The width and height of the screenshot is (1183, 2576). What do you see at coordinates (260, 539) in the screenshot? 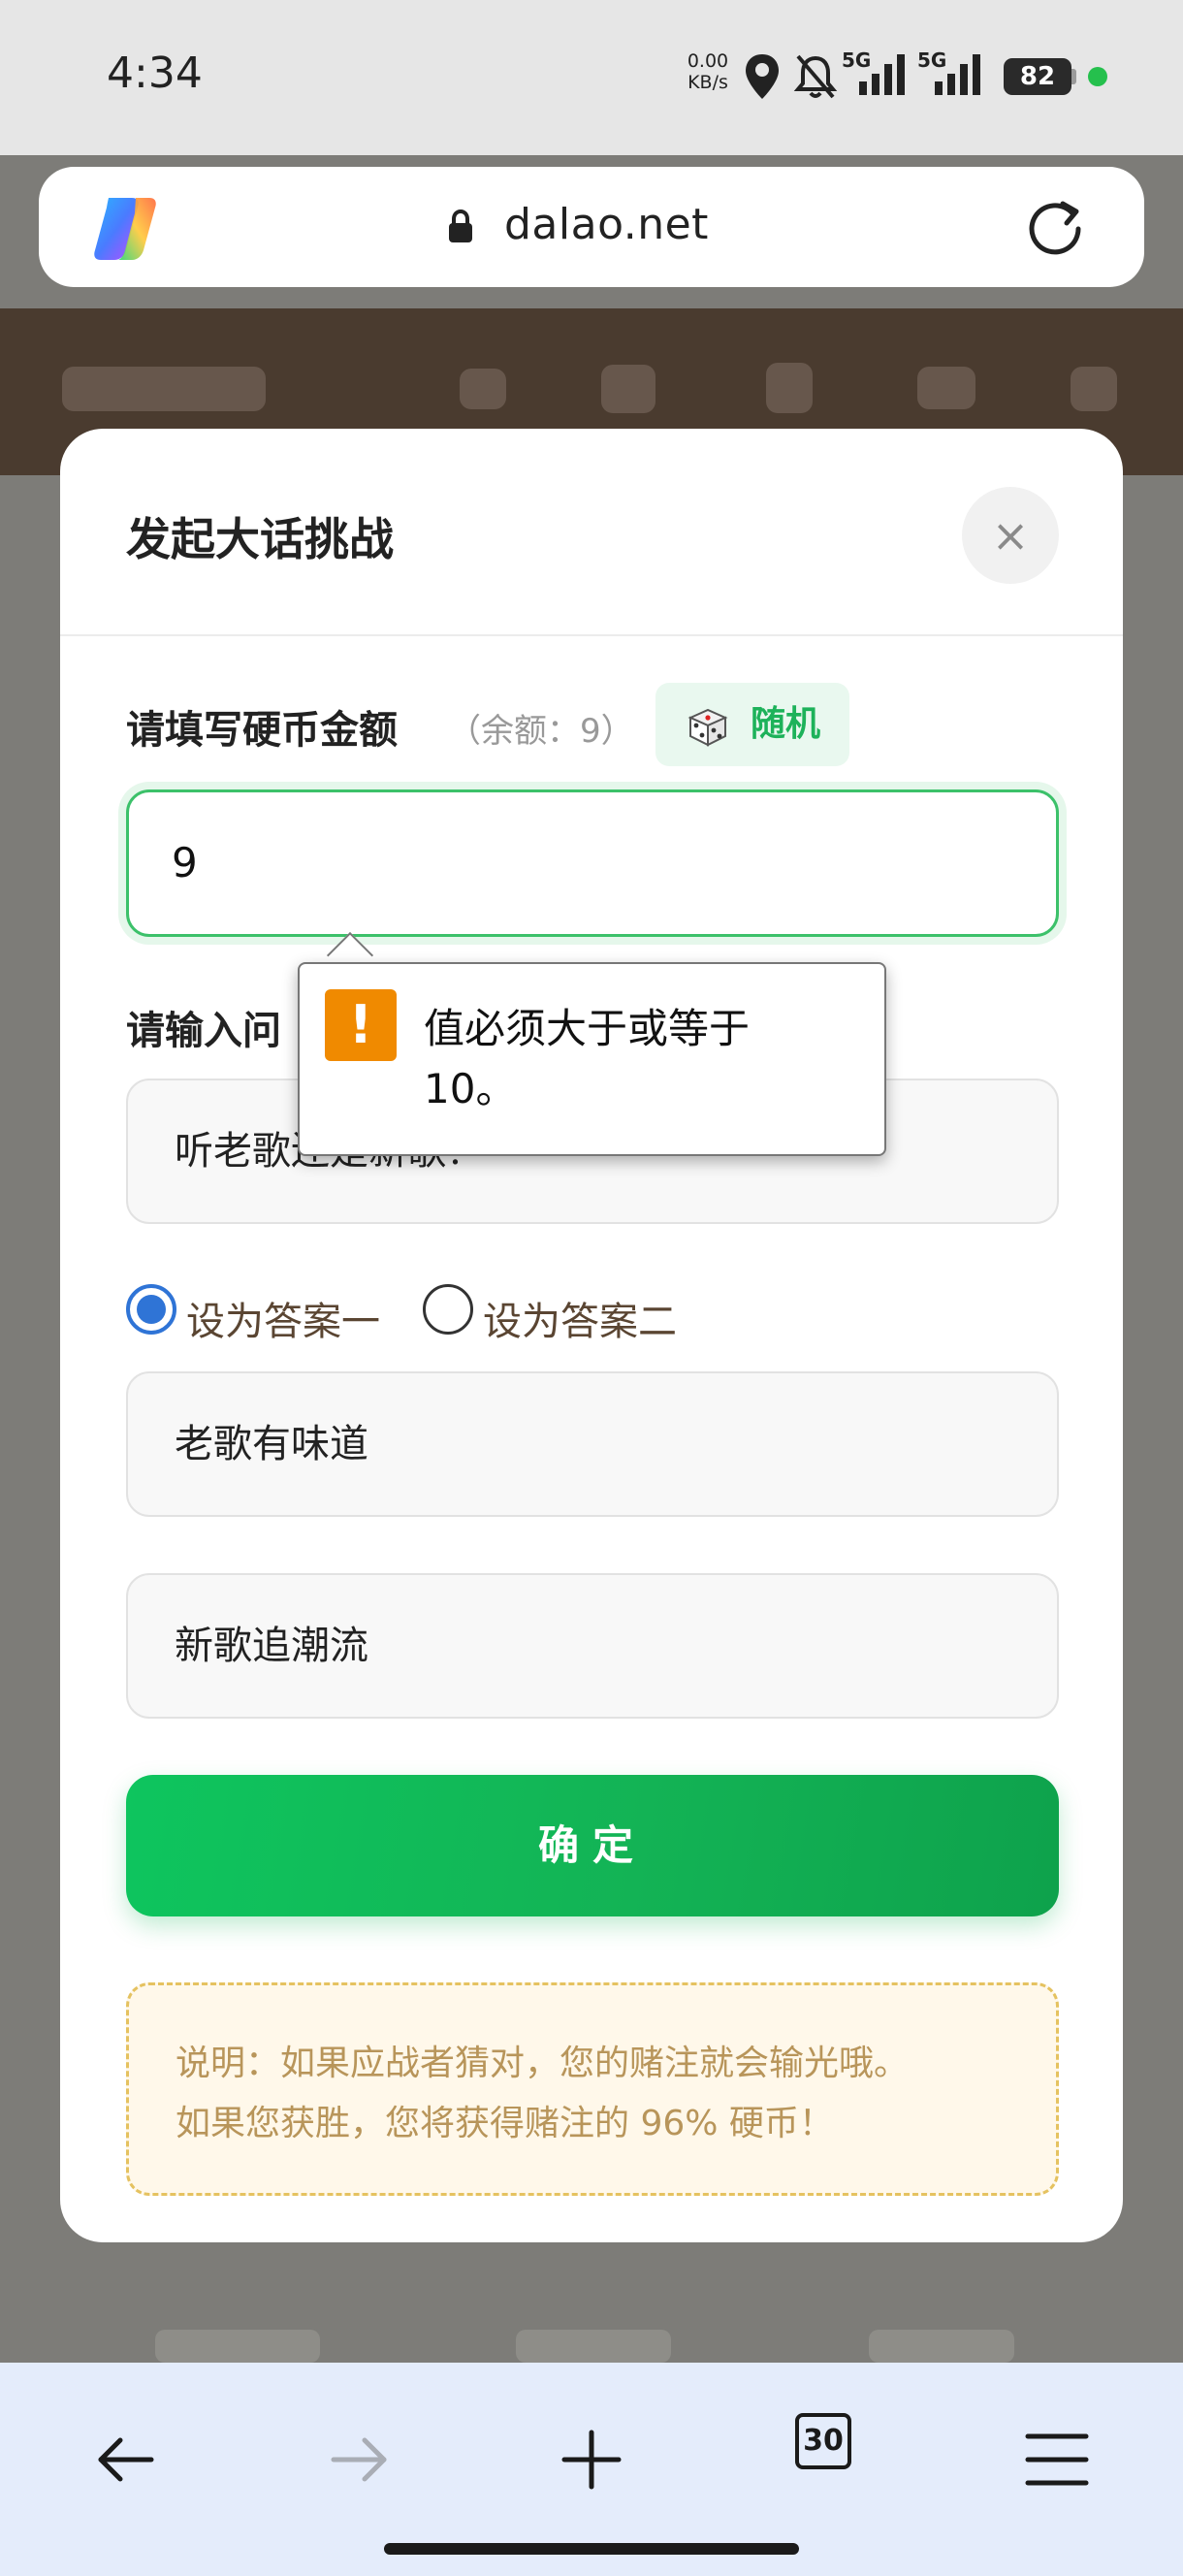
I see `modal-title: 发起大话挑战` at bounding box center [260, 539].